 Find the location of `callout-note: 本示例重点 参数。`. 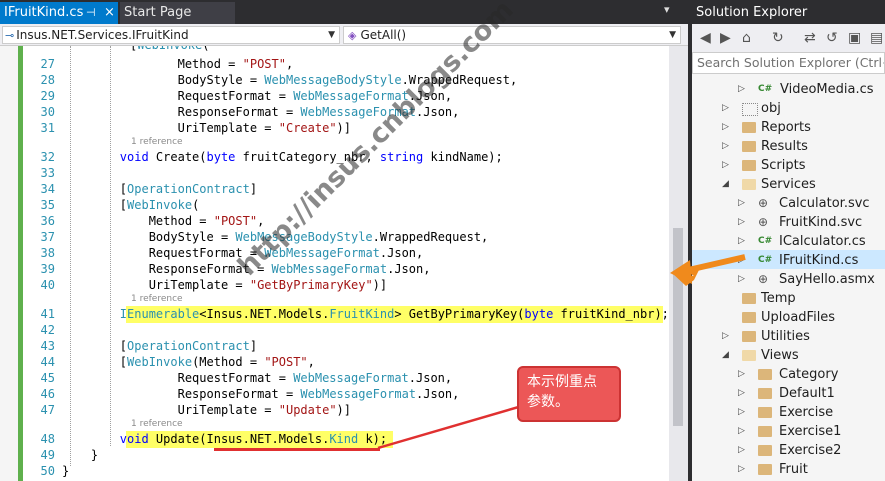

callout-note: 本示例重点 参数。 is located at coordinates (569, 394).